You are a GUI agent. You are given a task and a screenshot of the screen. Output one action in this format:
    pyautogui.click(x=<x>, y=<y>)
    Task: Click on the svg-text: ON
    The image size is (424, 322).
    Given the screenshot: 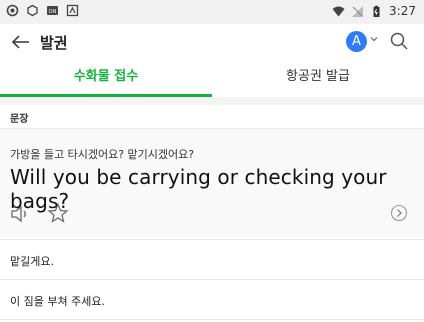 What is the action you would take?
    pyautogui.click(x=53, y=12)
    